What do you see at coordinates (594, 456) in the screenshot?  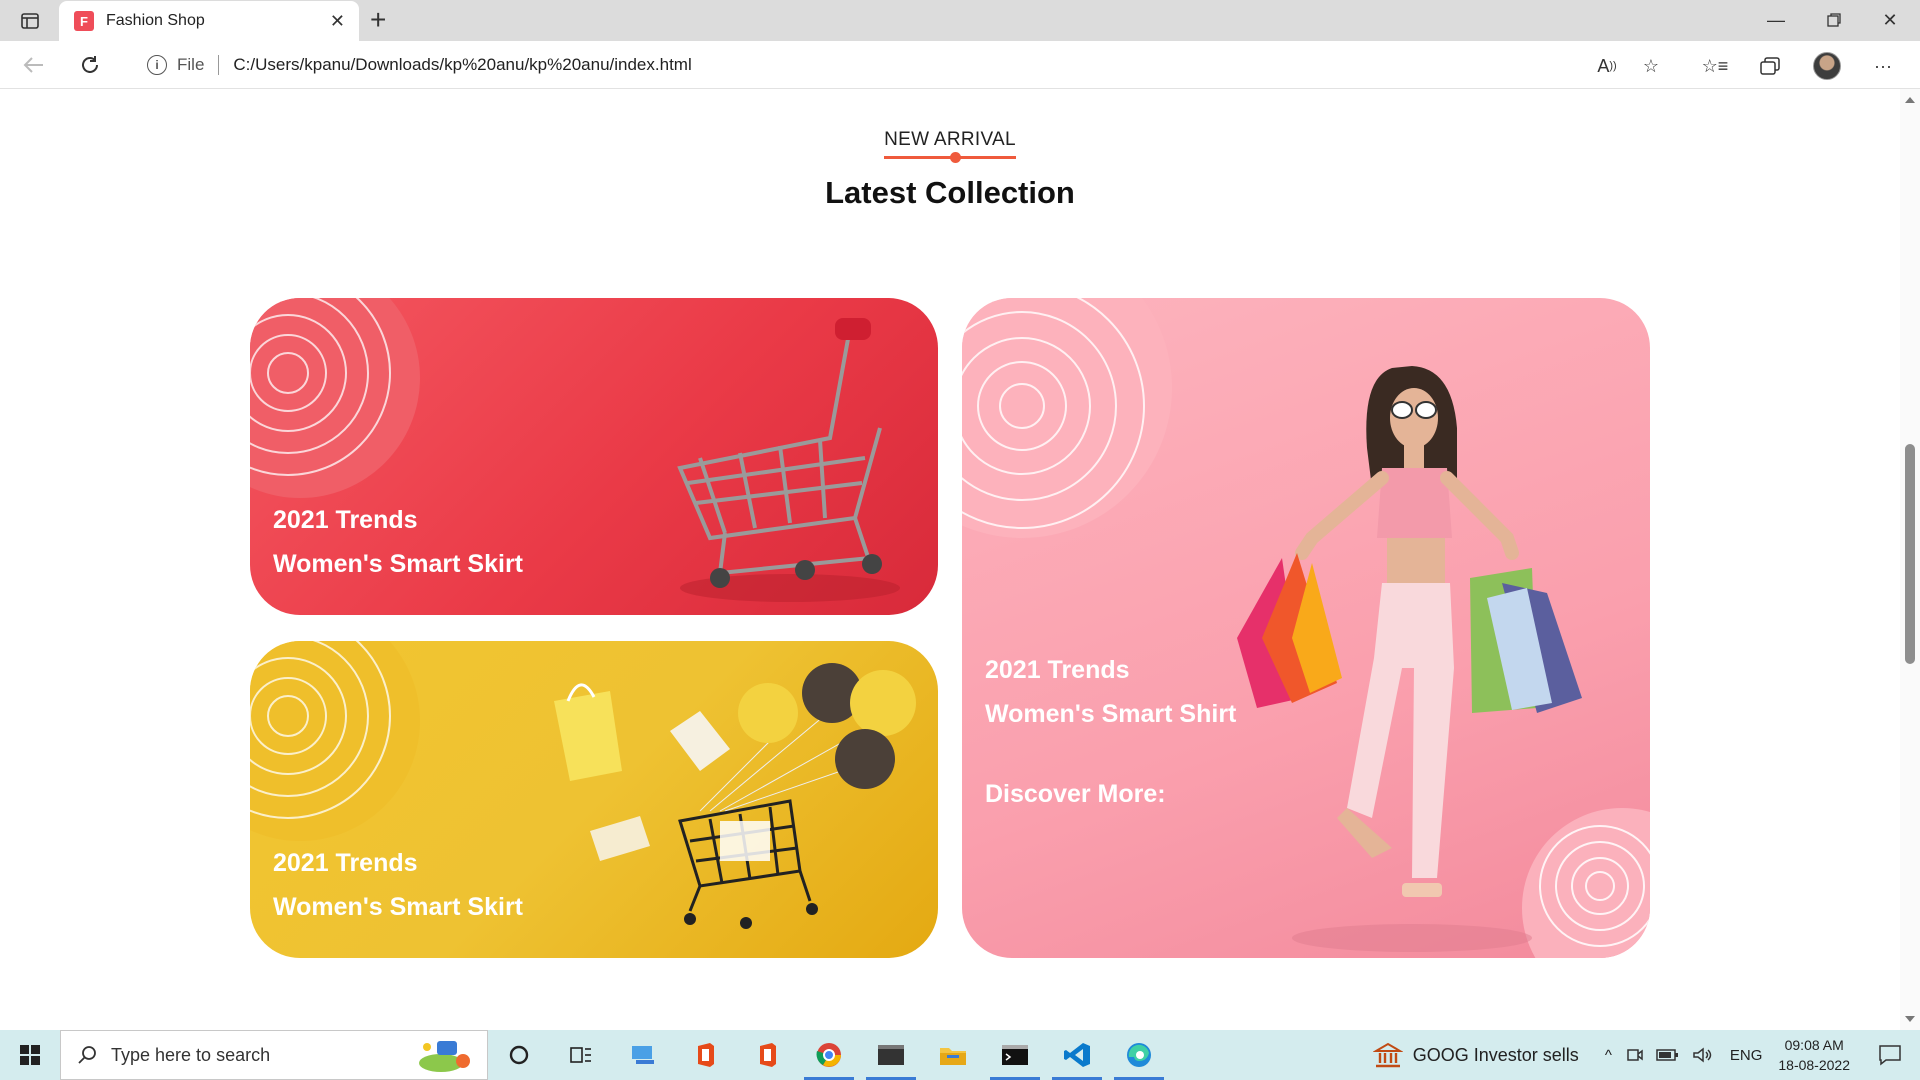 I see `collection-card-red: 2021 Trends Women's Smart Skirt` at bounding box center [594, 456].